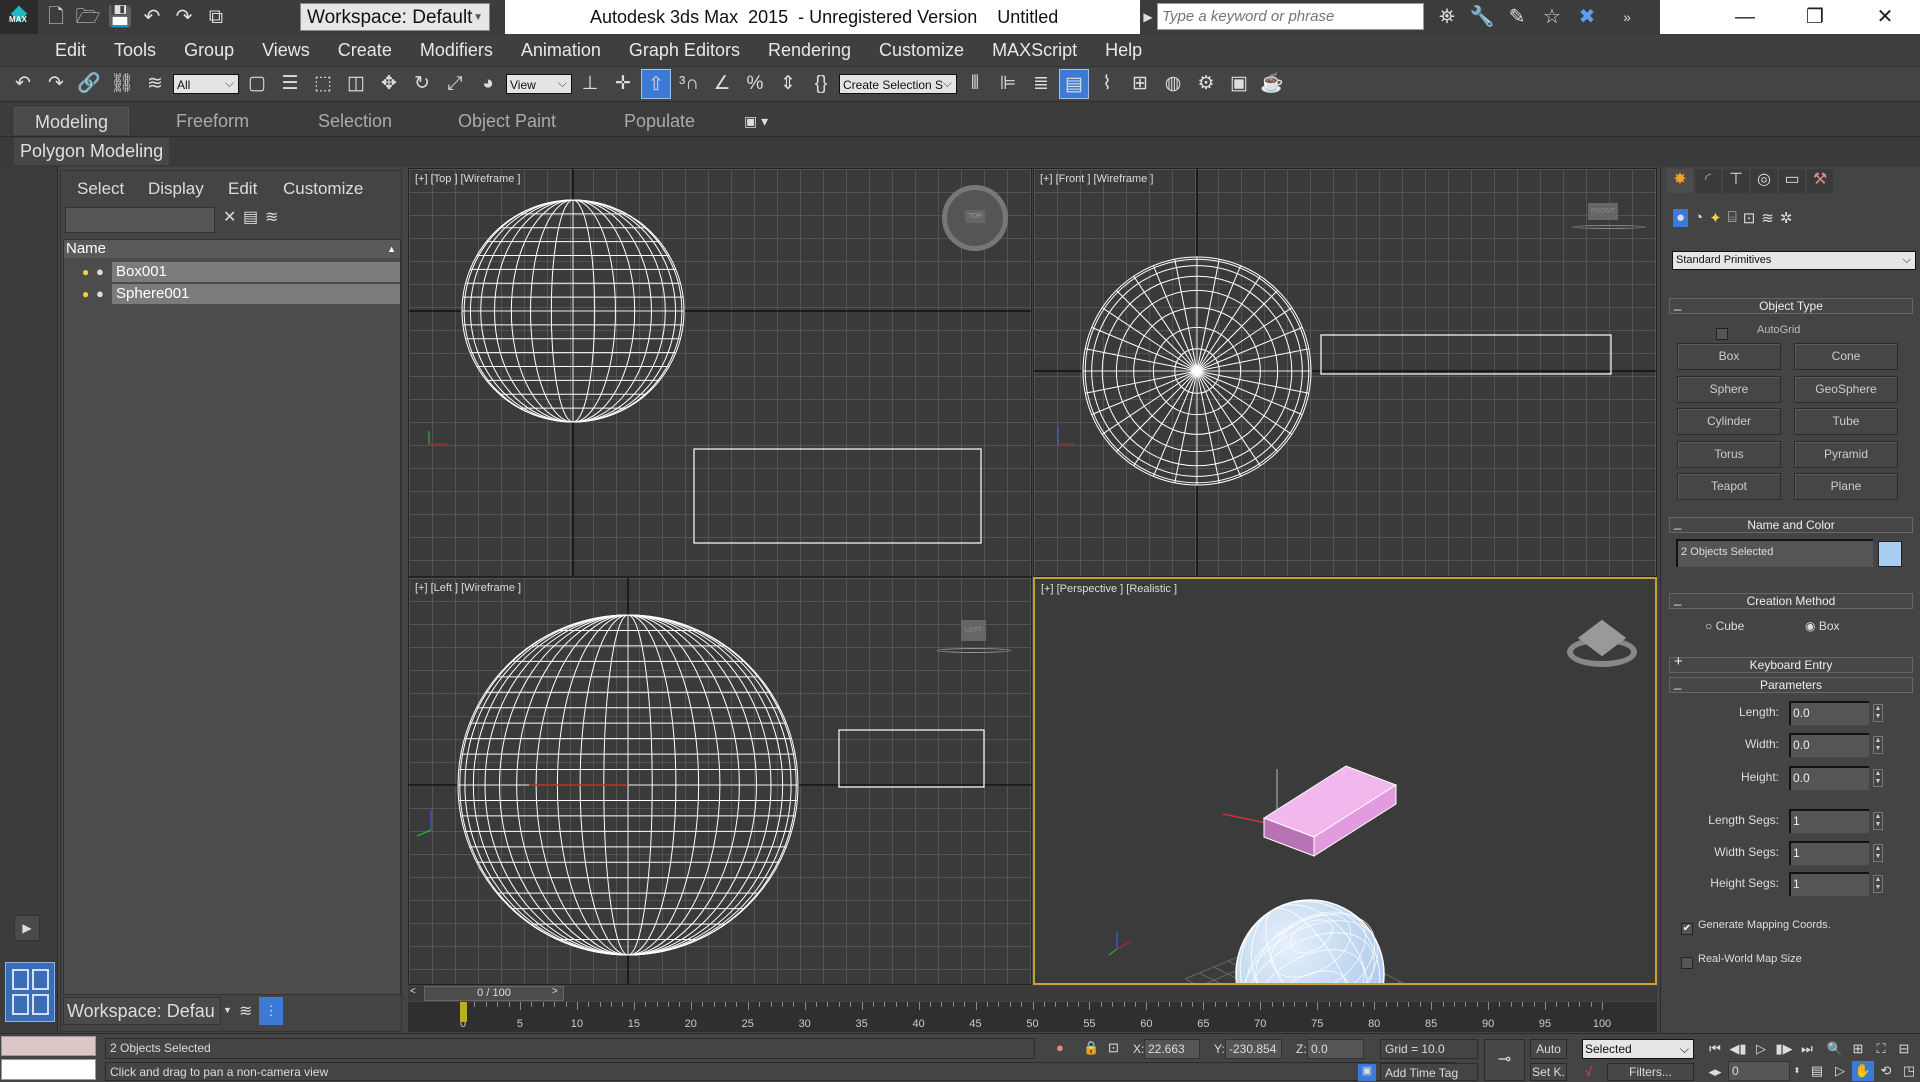 This screenshot has height=1082, width=1920. Describe the element at coordinates (1759, 1071) in the screenshot. I see `current-frame-field: 0` at that location.